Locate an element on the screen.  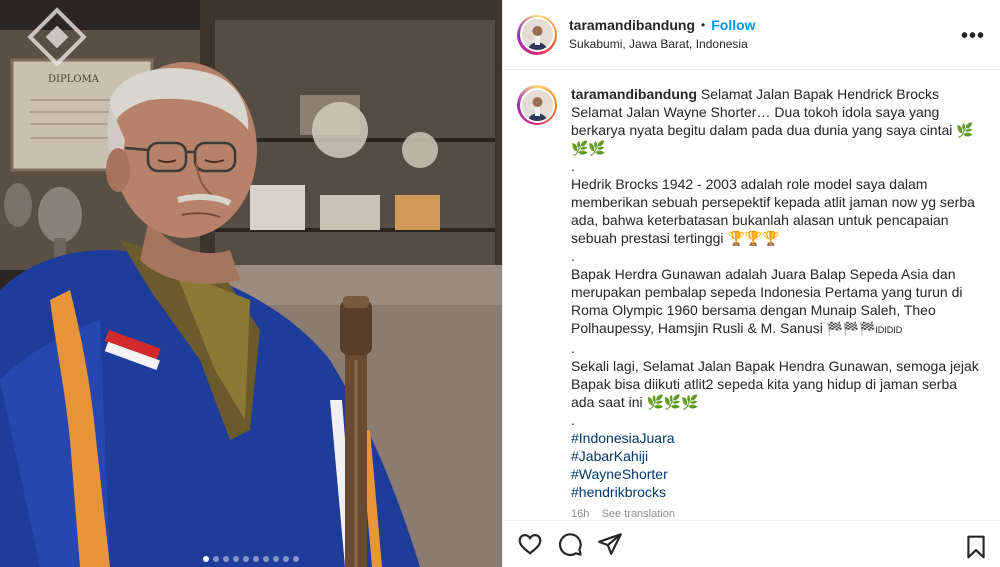
hashtag-link: #JabarKahiji is located at coordinates (776, 456).